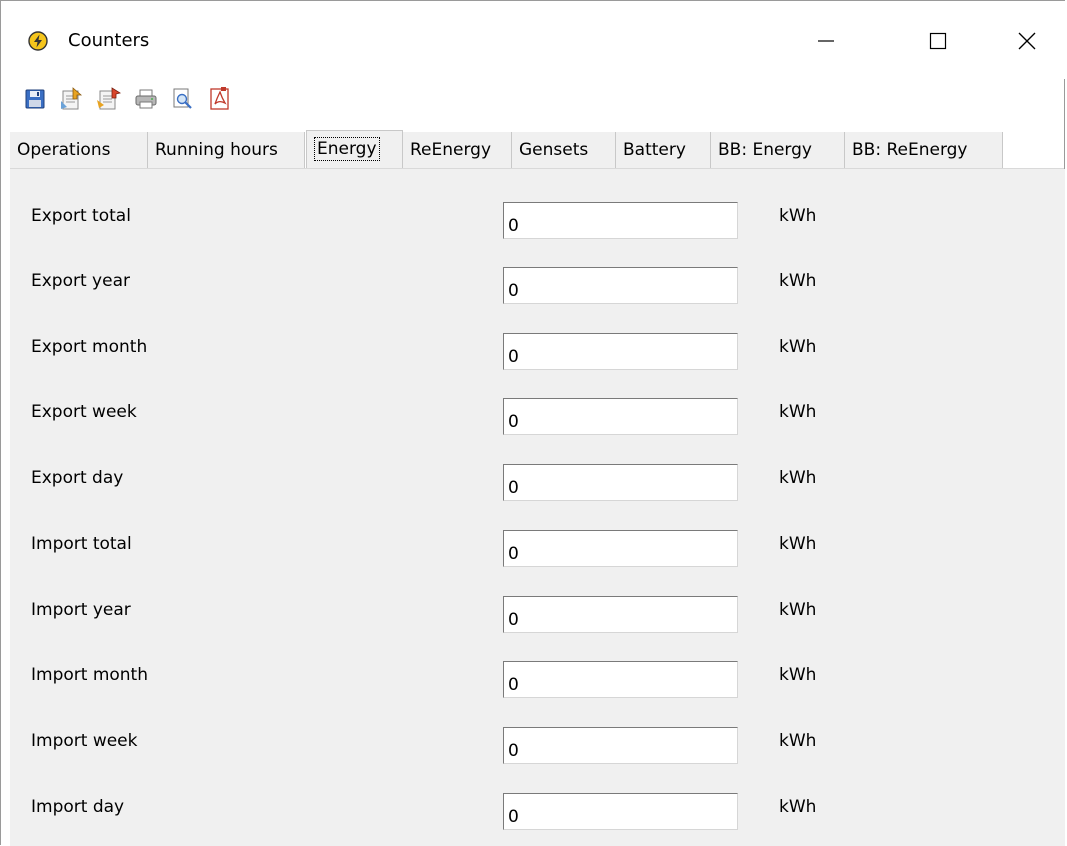 This screenshot has height=846, width=1067. I want to click on import-icon, so click(72, 98).